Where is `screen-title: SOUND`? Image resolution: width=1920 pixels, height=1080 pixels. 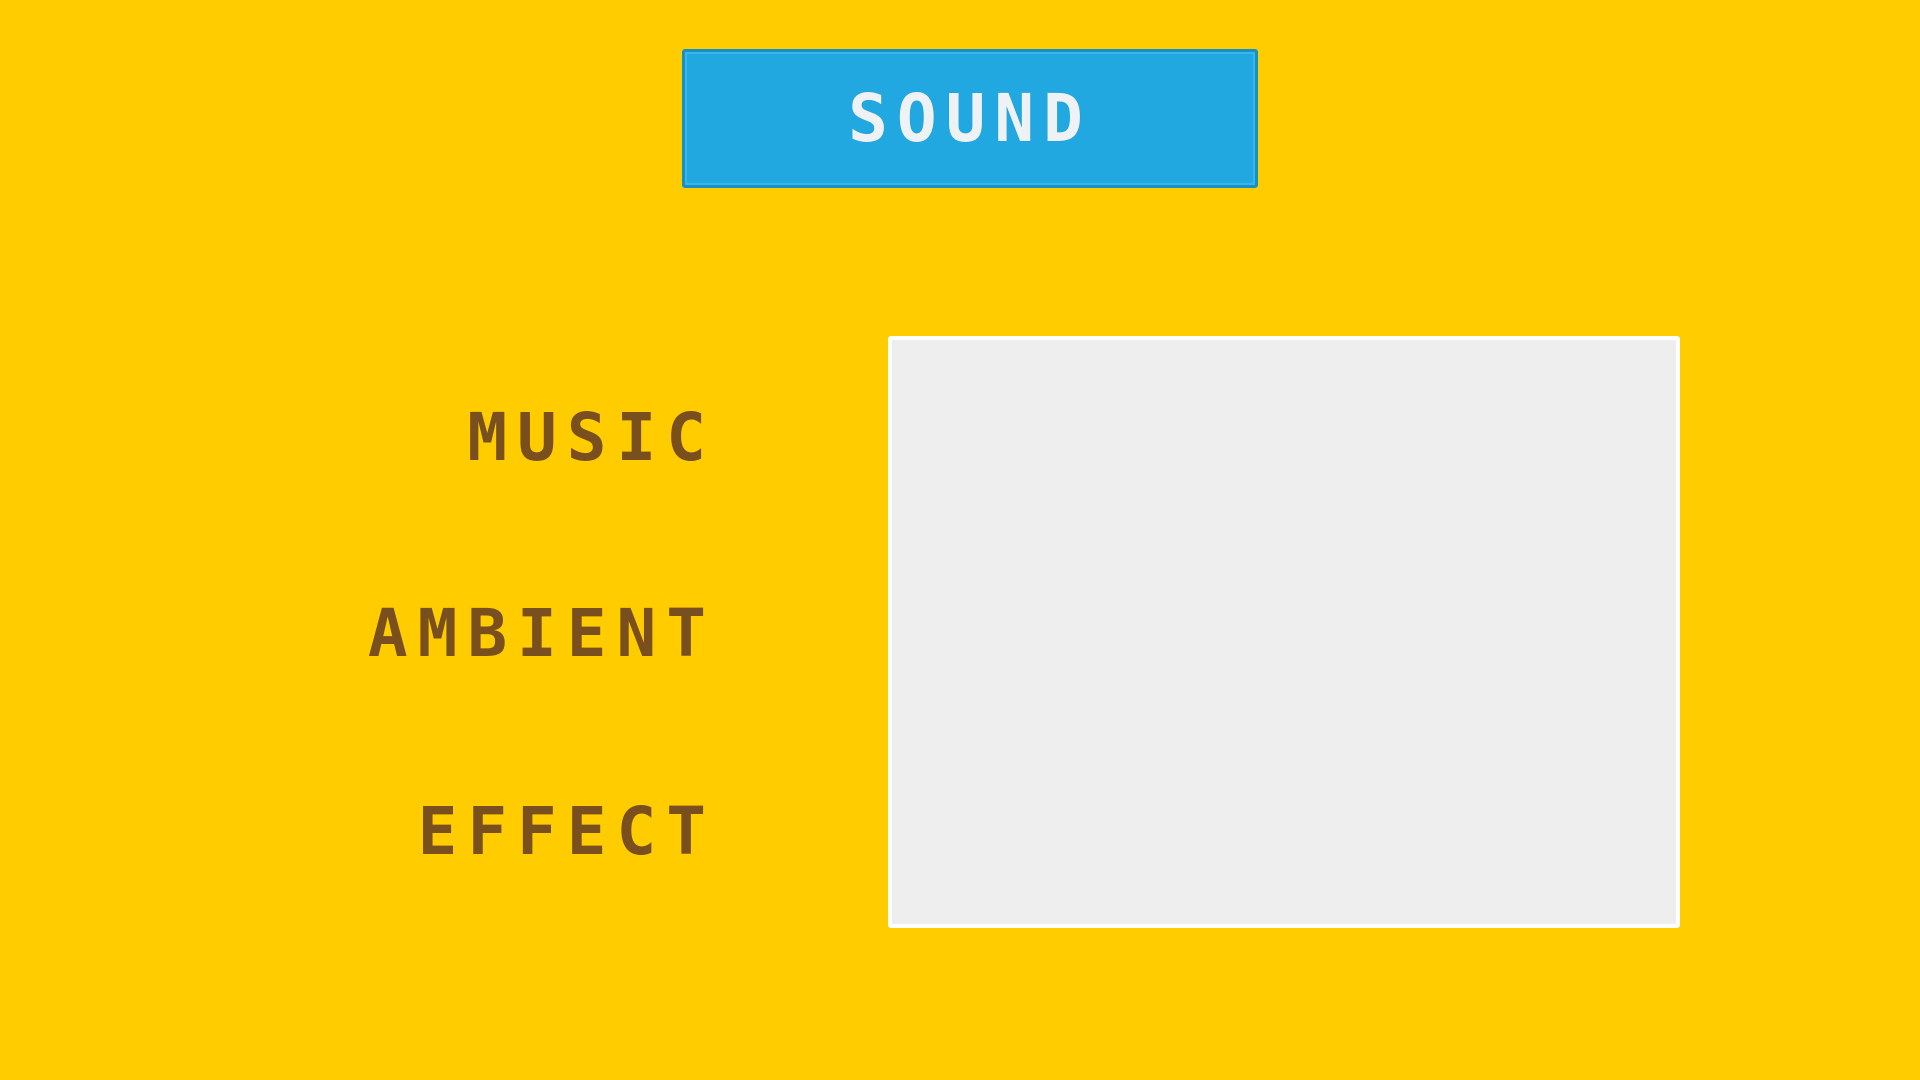 screen-title: SOUND is located at coordinates (970, 118).